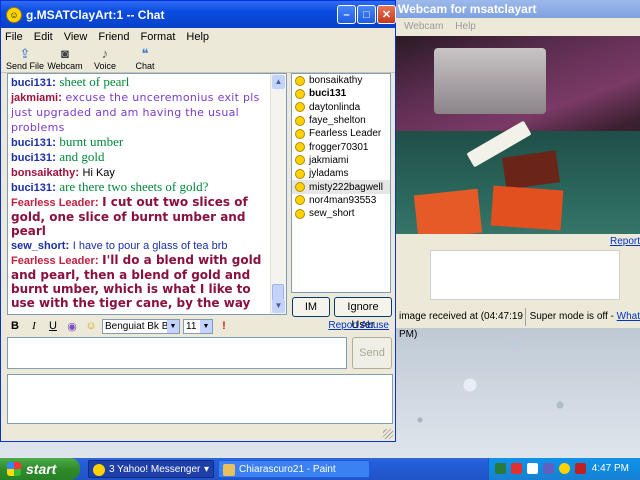  Describe the element at coordinates (141, 326) in the screenshot. I see `font-name-select: Benguiat Bk BT ▼` at that location.